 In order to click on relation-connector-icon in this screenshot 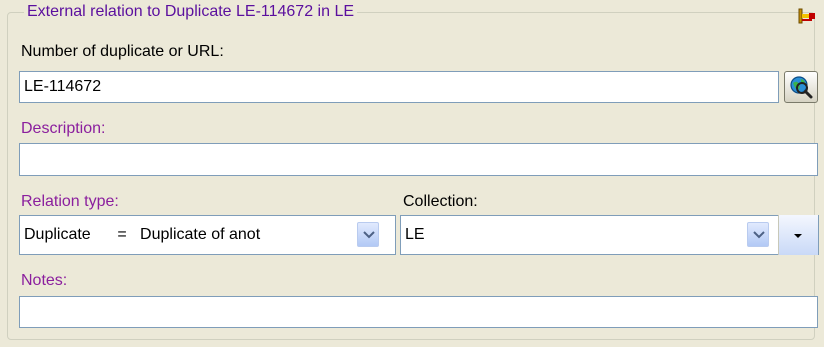, I will do `click(807, 16)`.